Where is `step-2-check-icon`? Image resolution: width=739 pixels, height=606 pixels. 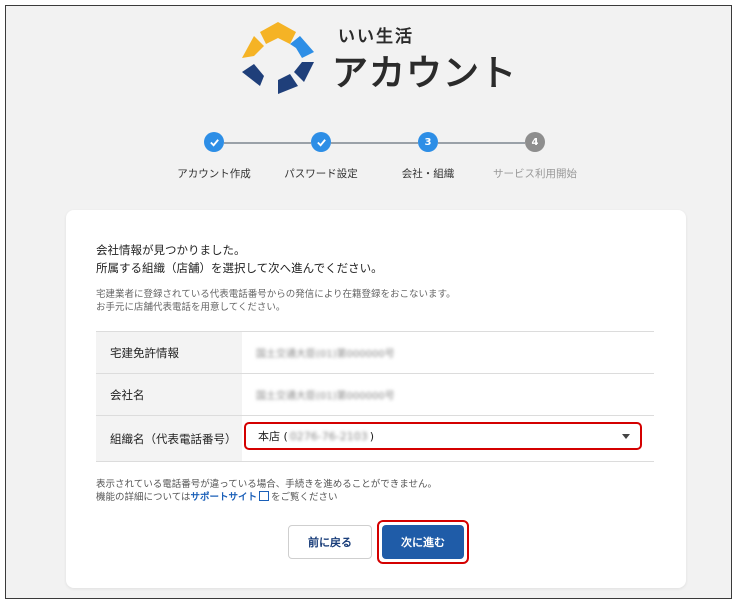 step-2-check-icon is located at coordinates (321, 142).